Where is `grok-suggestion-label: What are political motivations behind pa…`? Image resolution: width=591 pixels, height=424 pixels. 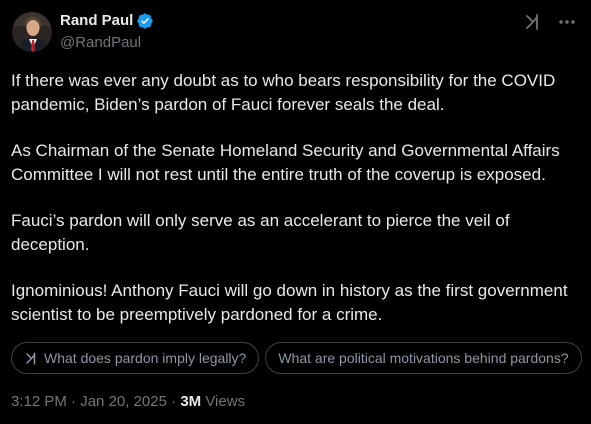
grok-suggestion-label: What are political motivations behind pa… is located at coordinates (423, 358).